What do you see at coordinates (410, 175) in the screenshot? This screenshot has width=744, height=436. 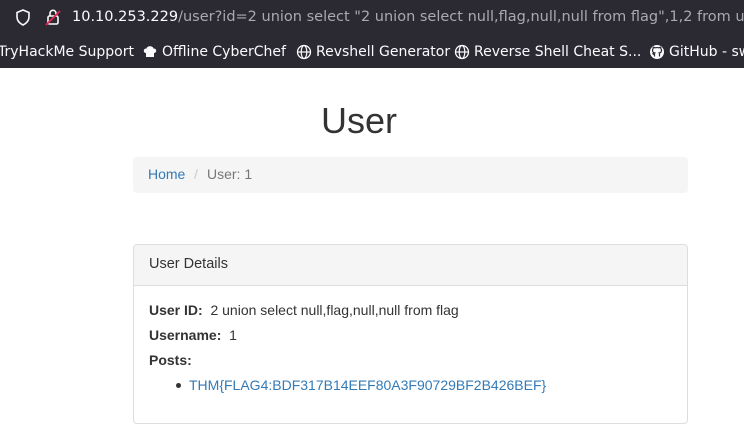 I see `breadcrumb: Home / User: 1` at bounding box center [410, 175].